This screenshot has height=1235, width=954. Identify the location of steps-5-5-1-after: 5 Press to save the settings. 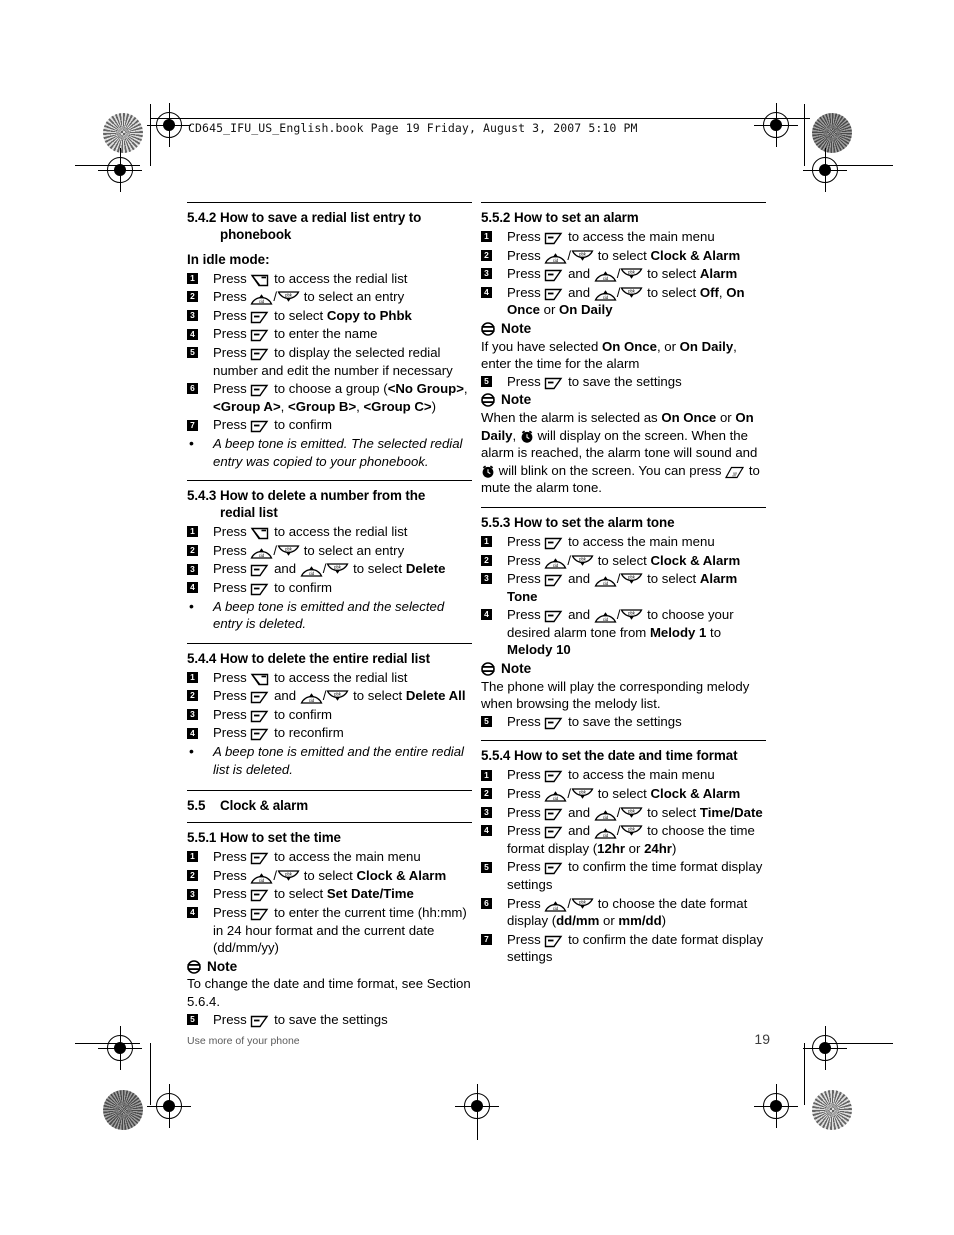
(329, 1020).